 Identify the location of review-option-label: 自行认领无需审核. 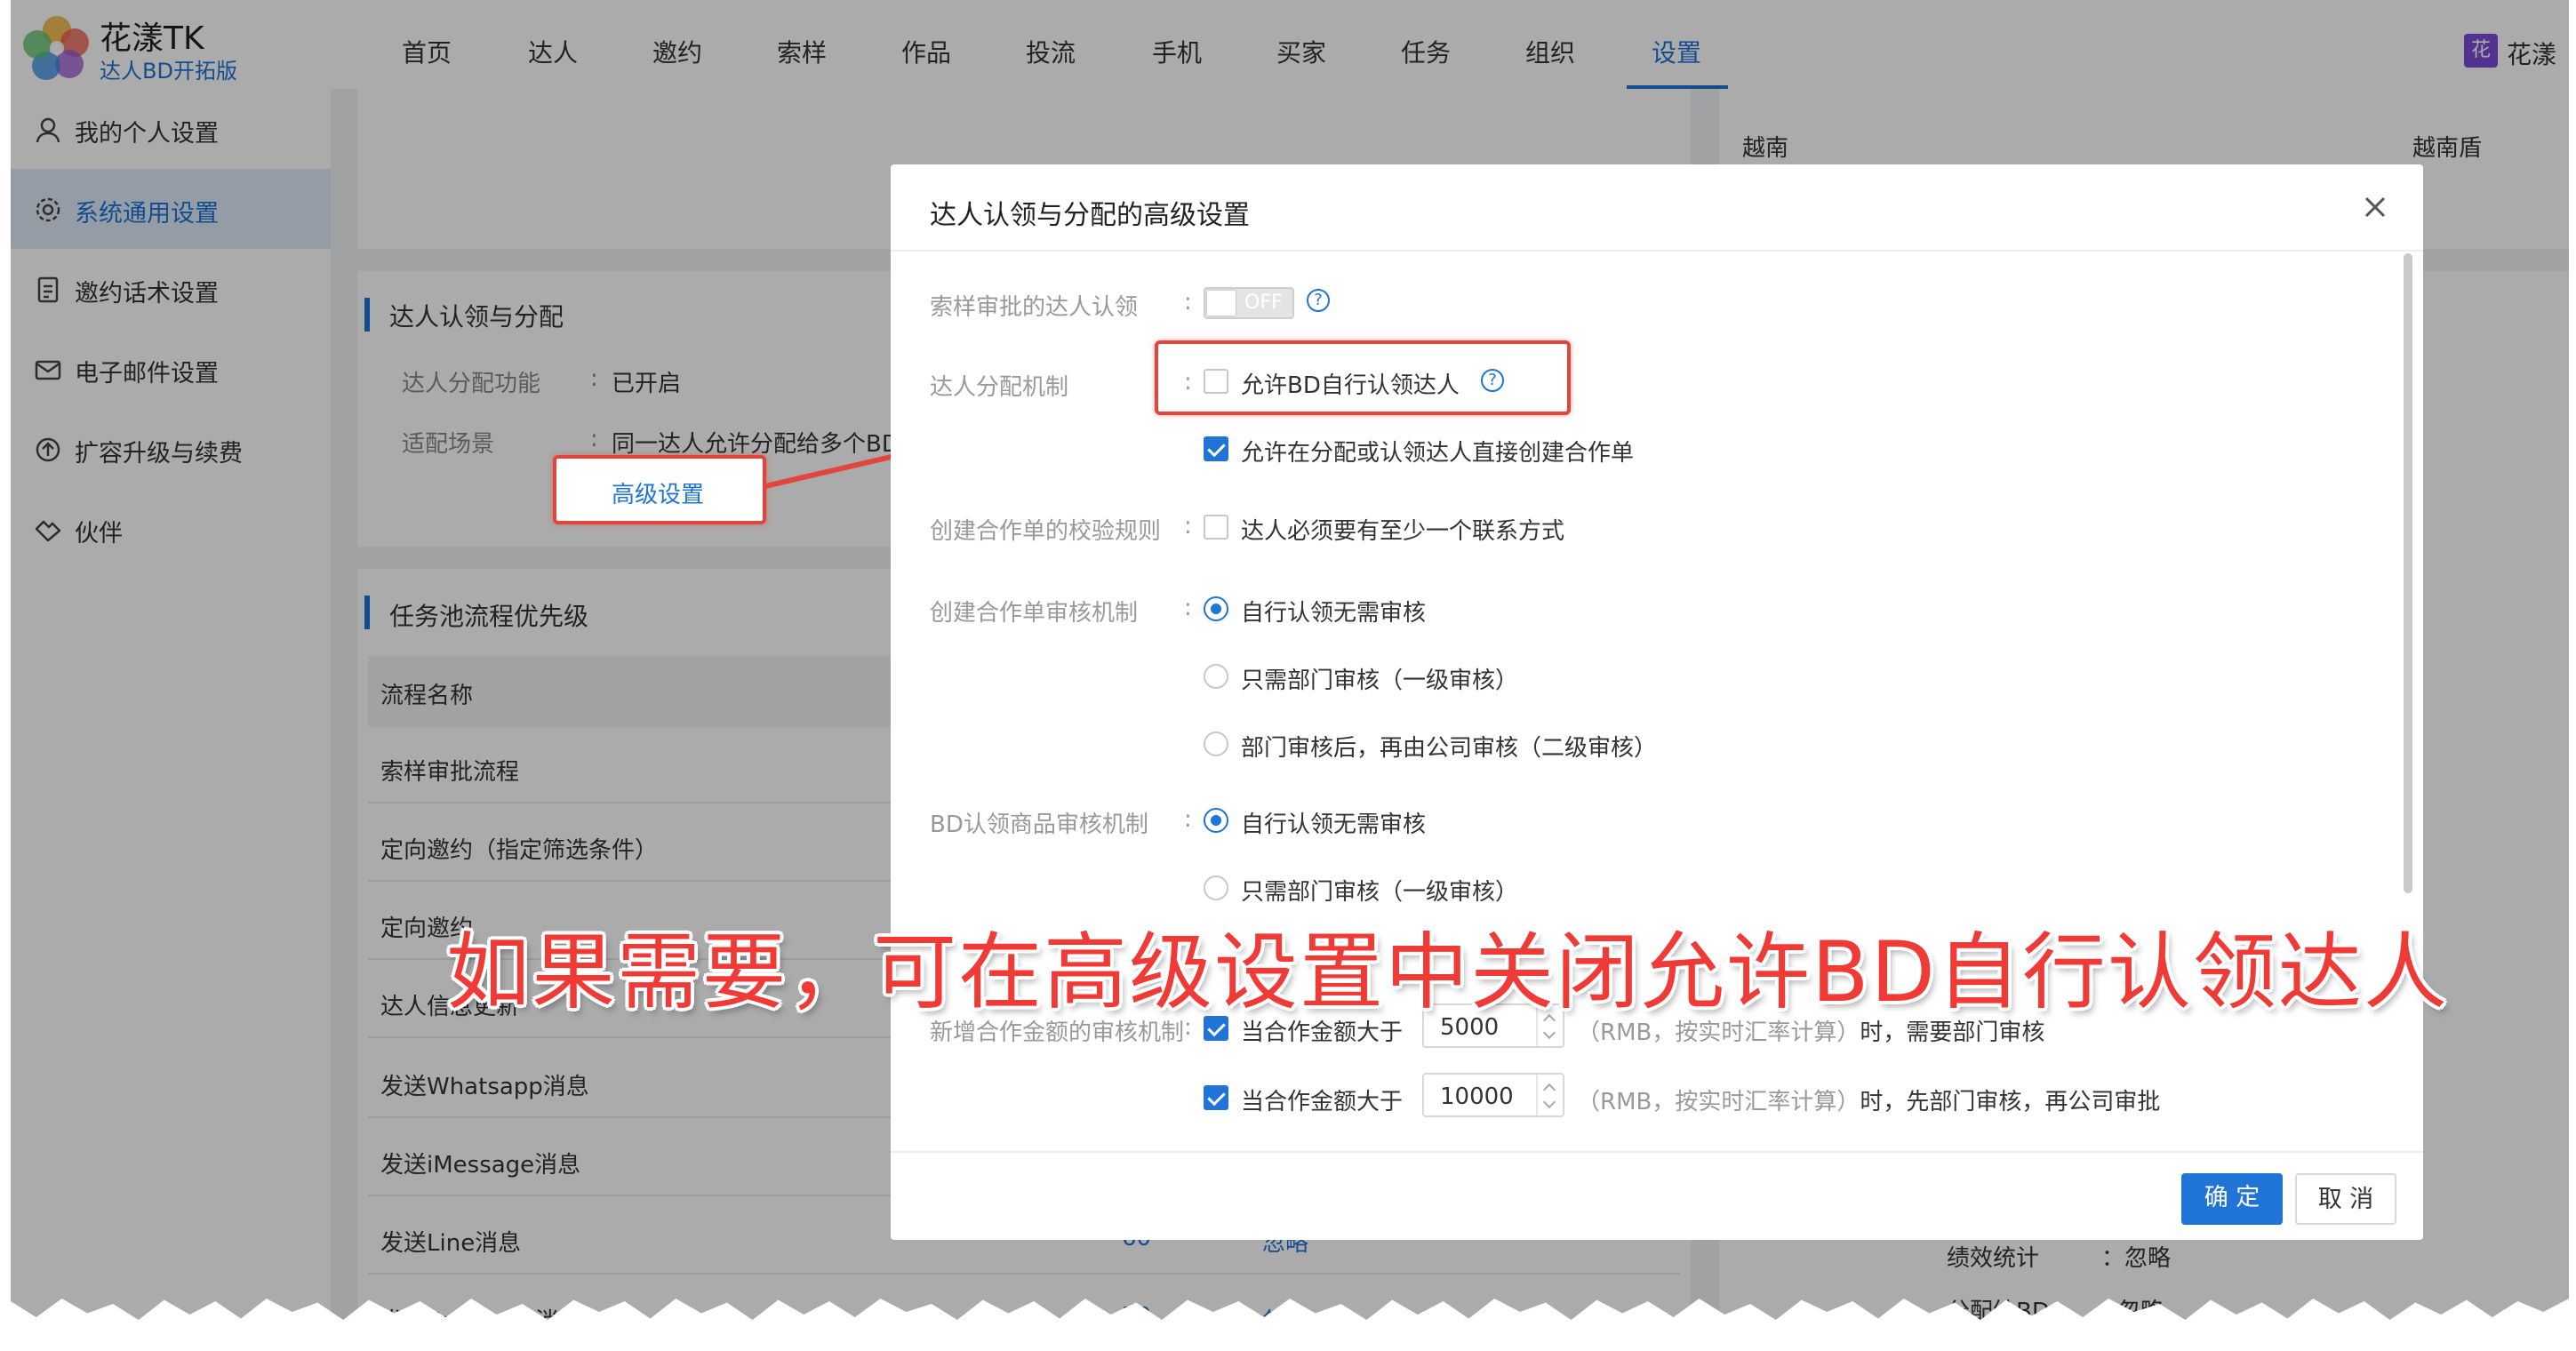
(1334, 613).